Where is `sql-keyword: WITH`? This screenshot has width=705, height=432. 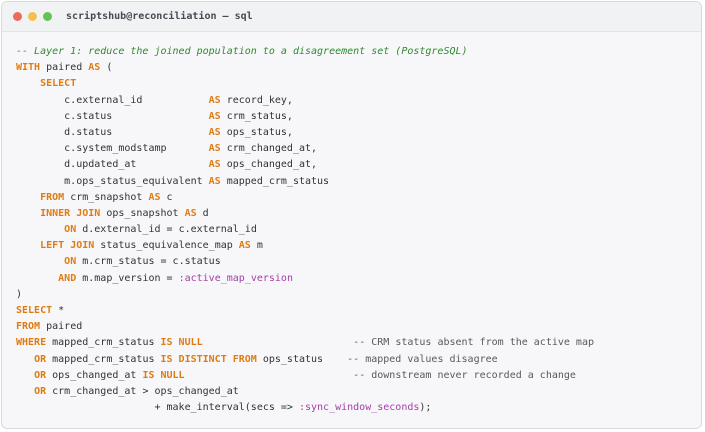
sql-keyword: WITH is located at coordinates (28, 68).